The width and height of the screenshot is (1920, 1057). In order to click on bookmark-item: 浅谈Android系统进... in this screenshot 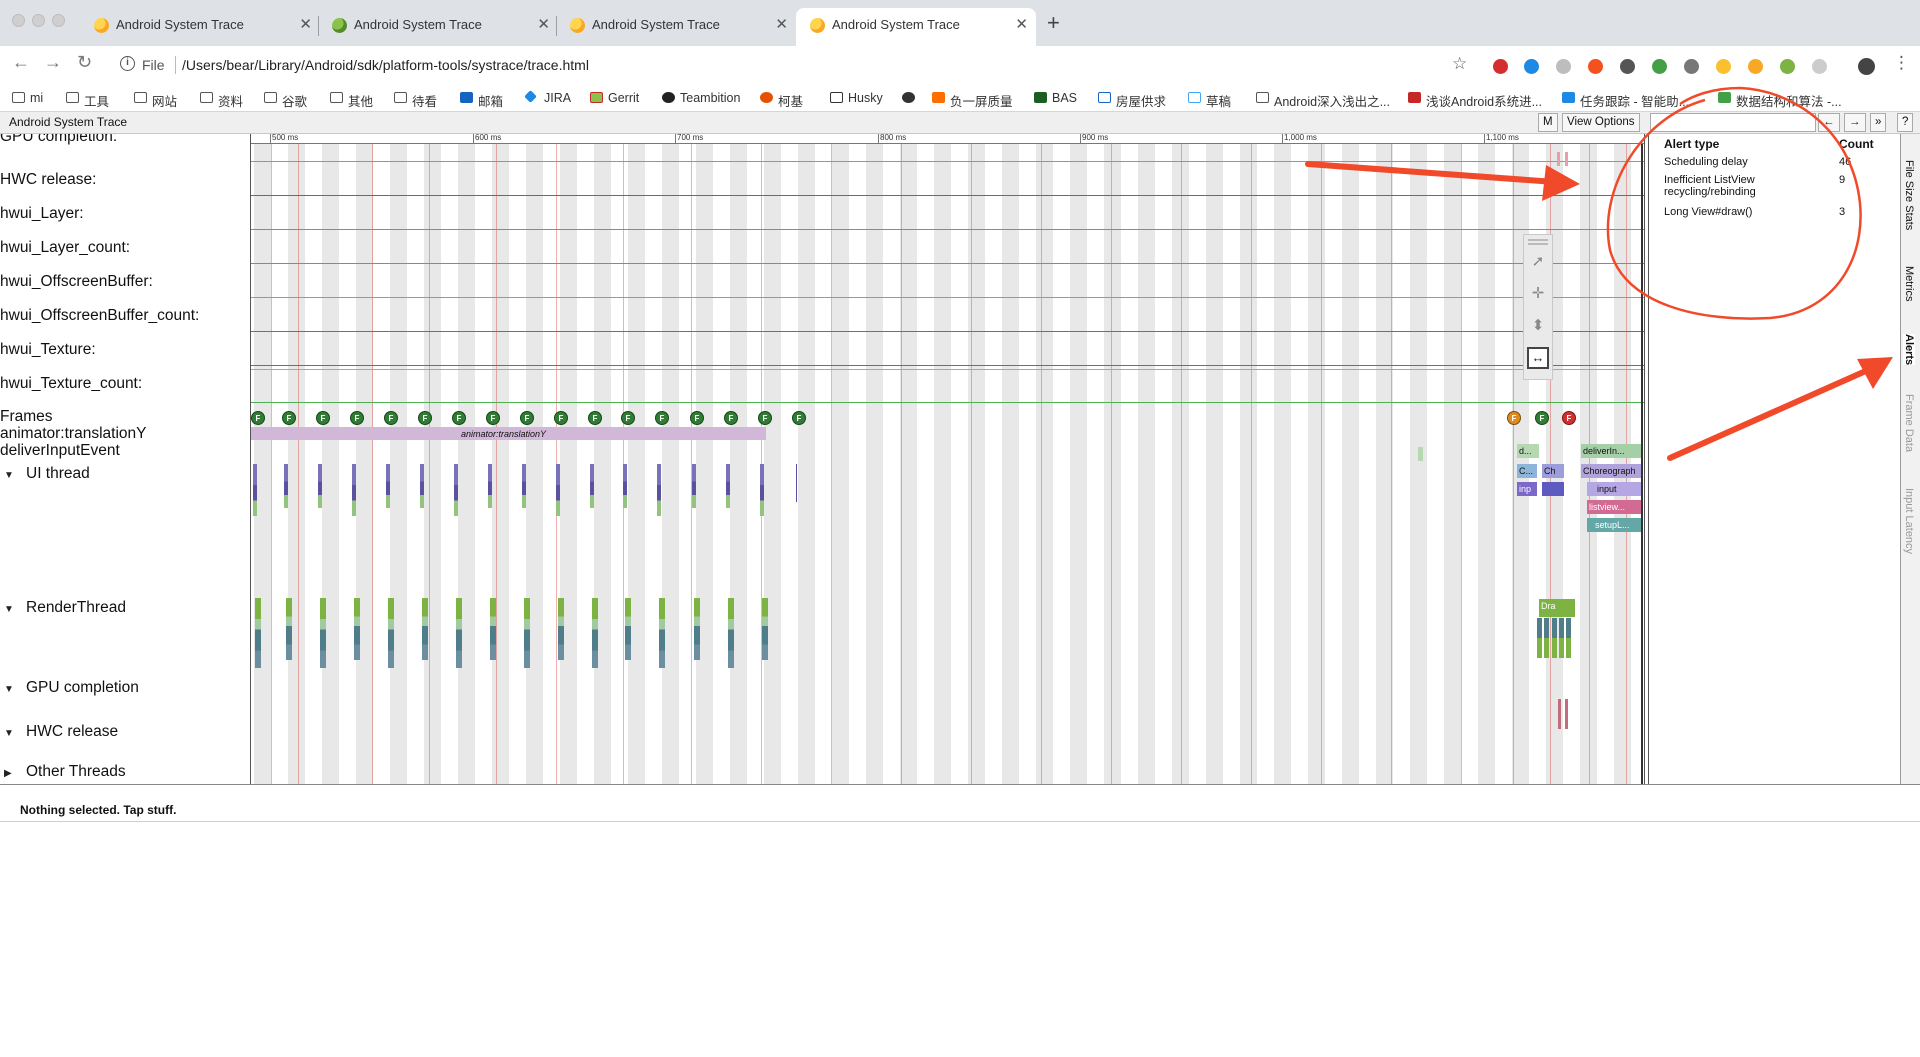, I will do `click(1475, 100)`.